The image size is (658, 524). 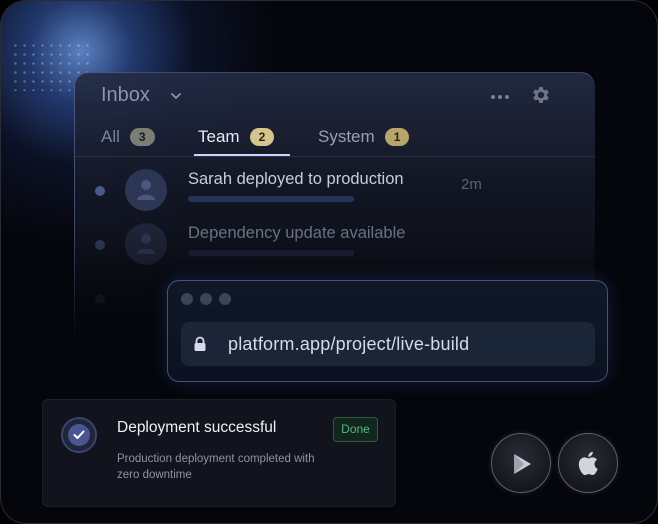 I want to click on user-icon, so click(x=146, y=190).